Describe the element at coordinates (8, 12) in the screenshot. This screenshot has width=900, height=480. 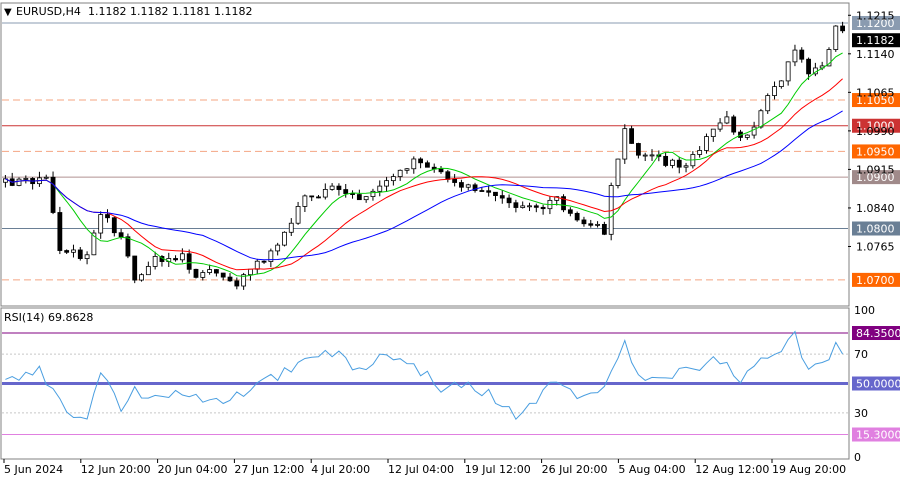
I see `chart-header-arrow: ▼` at that location.